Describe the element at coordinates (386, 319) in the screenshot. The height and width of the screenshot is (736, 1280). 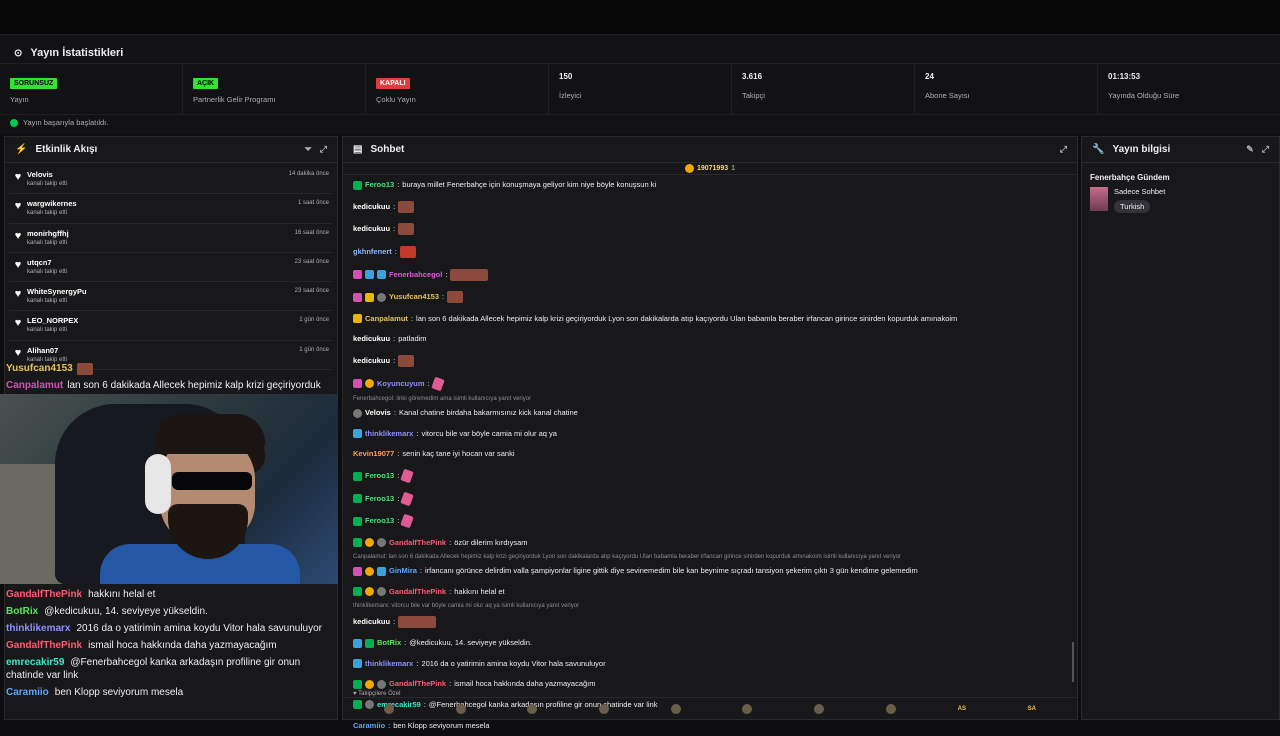
I see `chat-username: Canpalamut` at that location.